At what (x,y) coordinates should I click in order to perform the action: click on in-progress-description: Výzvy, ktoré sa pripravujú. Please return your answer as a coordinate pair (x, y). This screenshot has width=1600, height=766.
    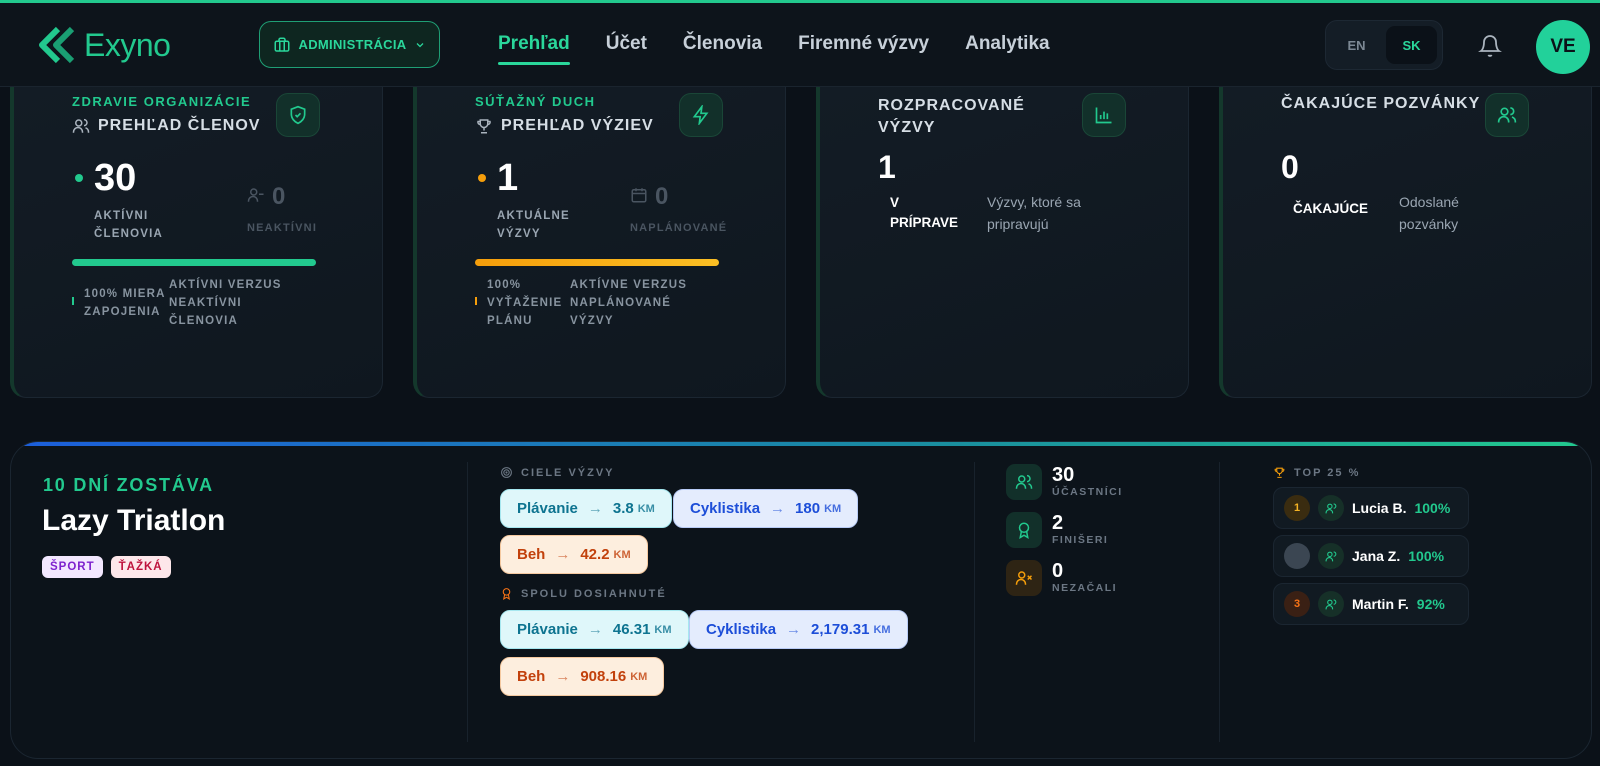
    Looking at the image, I should click on (1034, 213).